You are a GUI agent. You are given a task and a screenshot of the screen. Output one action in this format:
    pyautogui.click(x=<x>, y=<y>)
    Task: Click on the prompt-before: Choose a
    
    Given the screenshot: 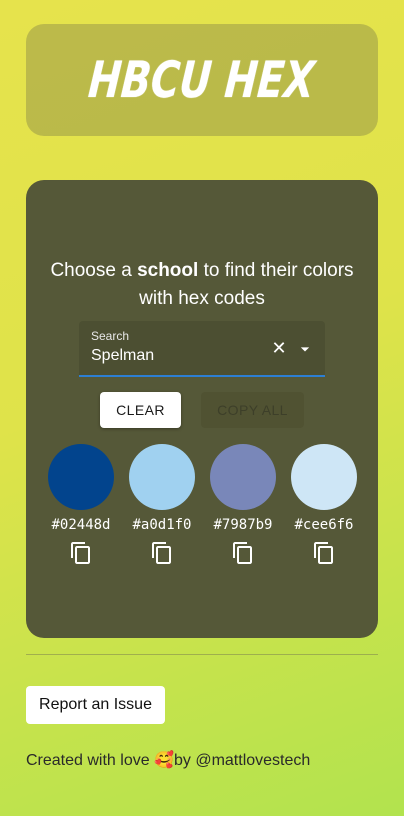 What is the action you would take?
    pyautogui.click(x=94, y=270)
    